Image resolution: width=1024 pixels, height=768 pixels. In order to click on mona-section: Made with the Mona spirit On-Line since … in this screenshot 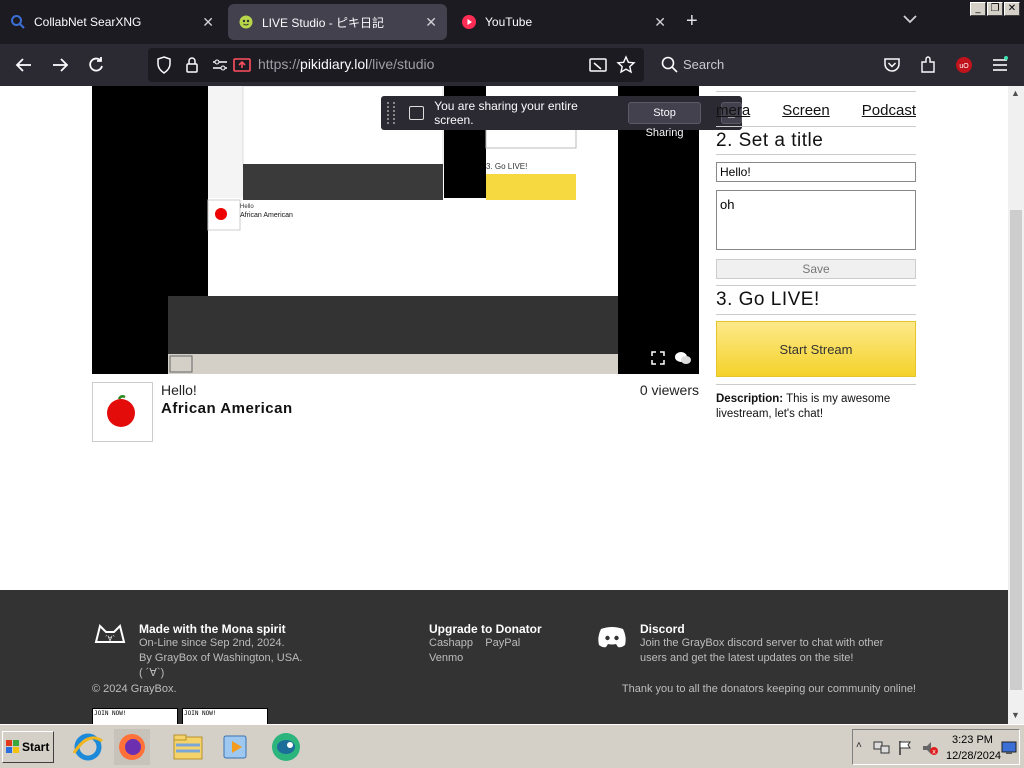, I will do `click(220, 651)`.